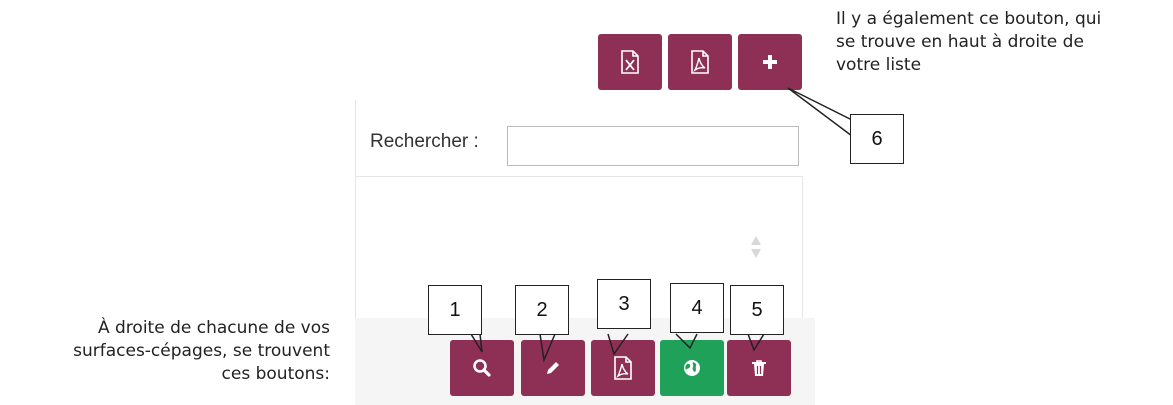 This screenshot has width=1173, height=405. I want to click on callout-6: 6, so click(877, 139).